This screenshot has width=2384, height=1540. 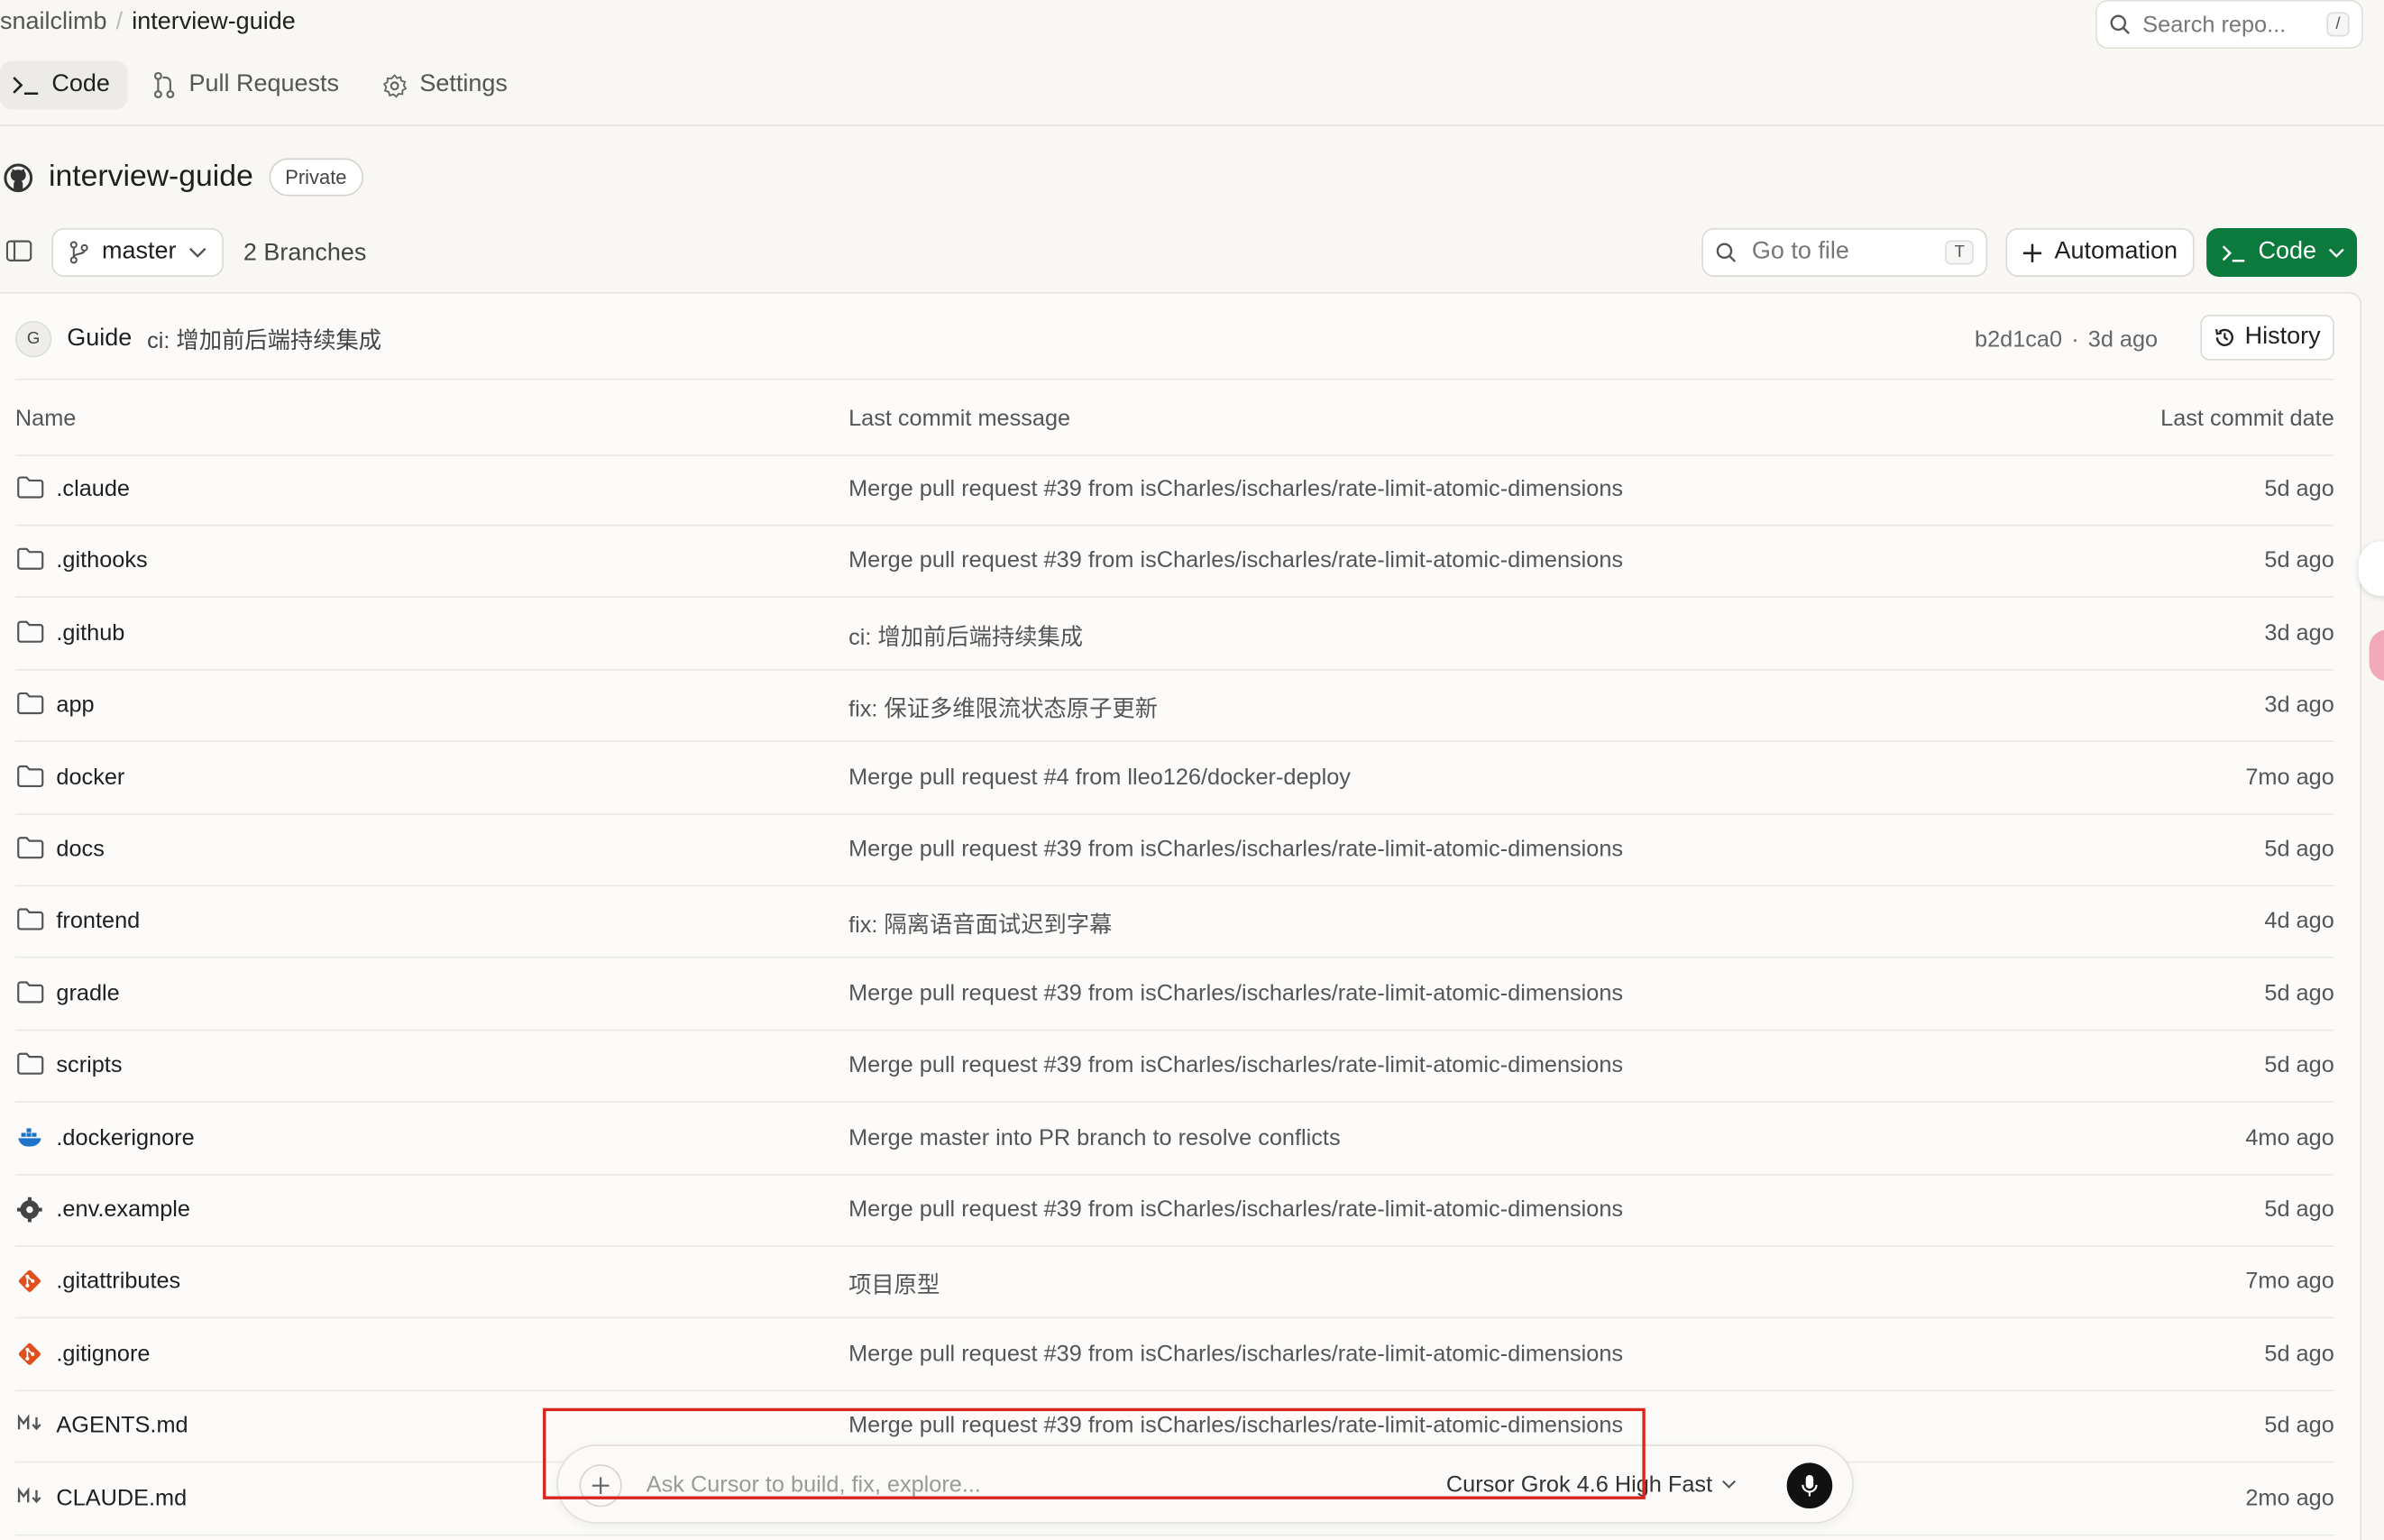 I want to click on breadcrumb-owner: snailclimb, so click(x=53, y=23).